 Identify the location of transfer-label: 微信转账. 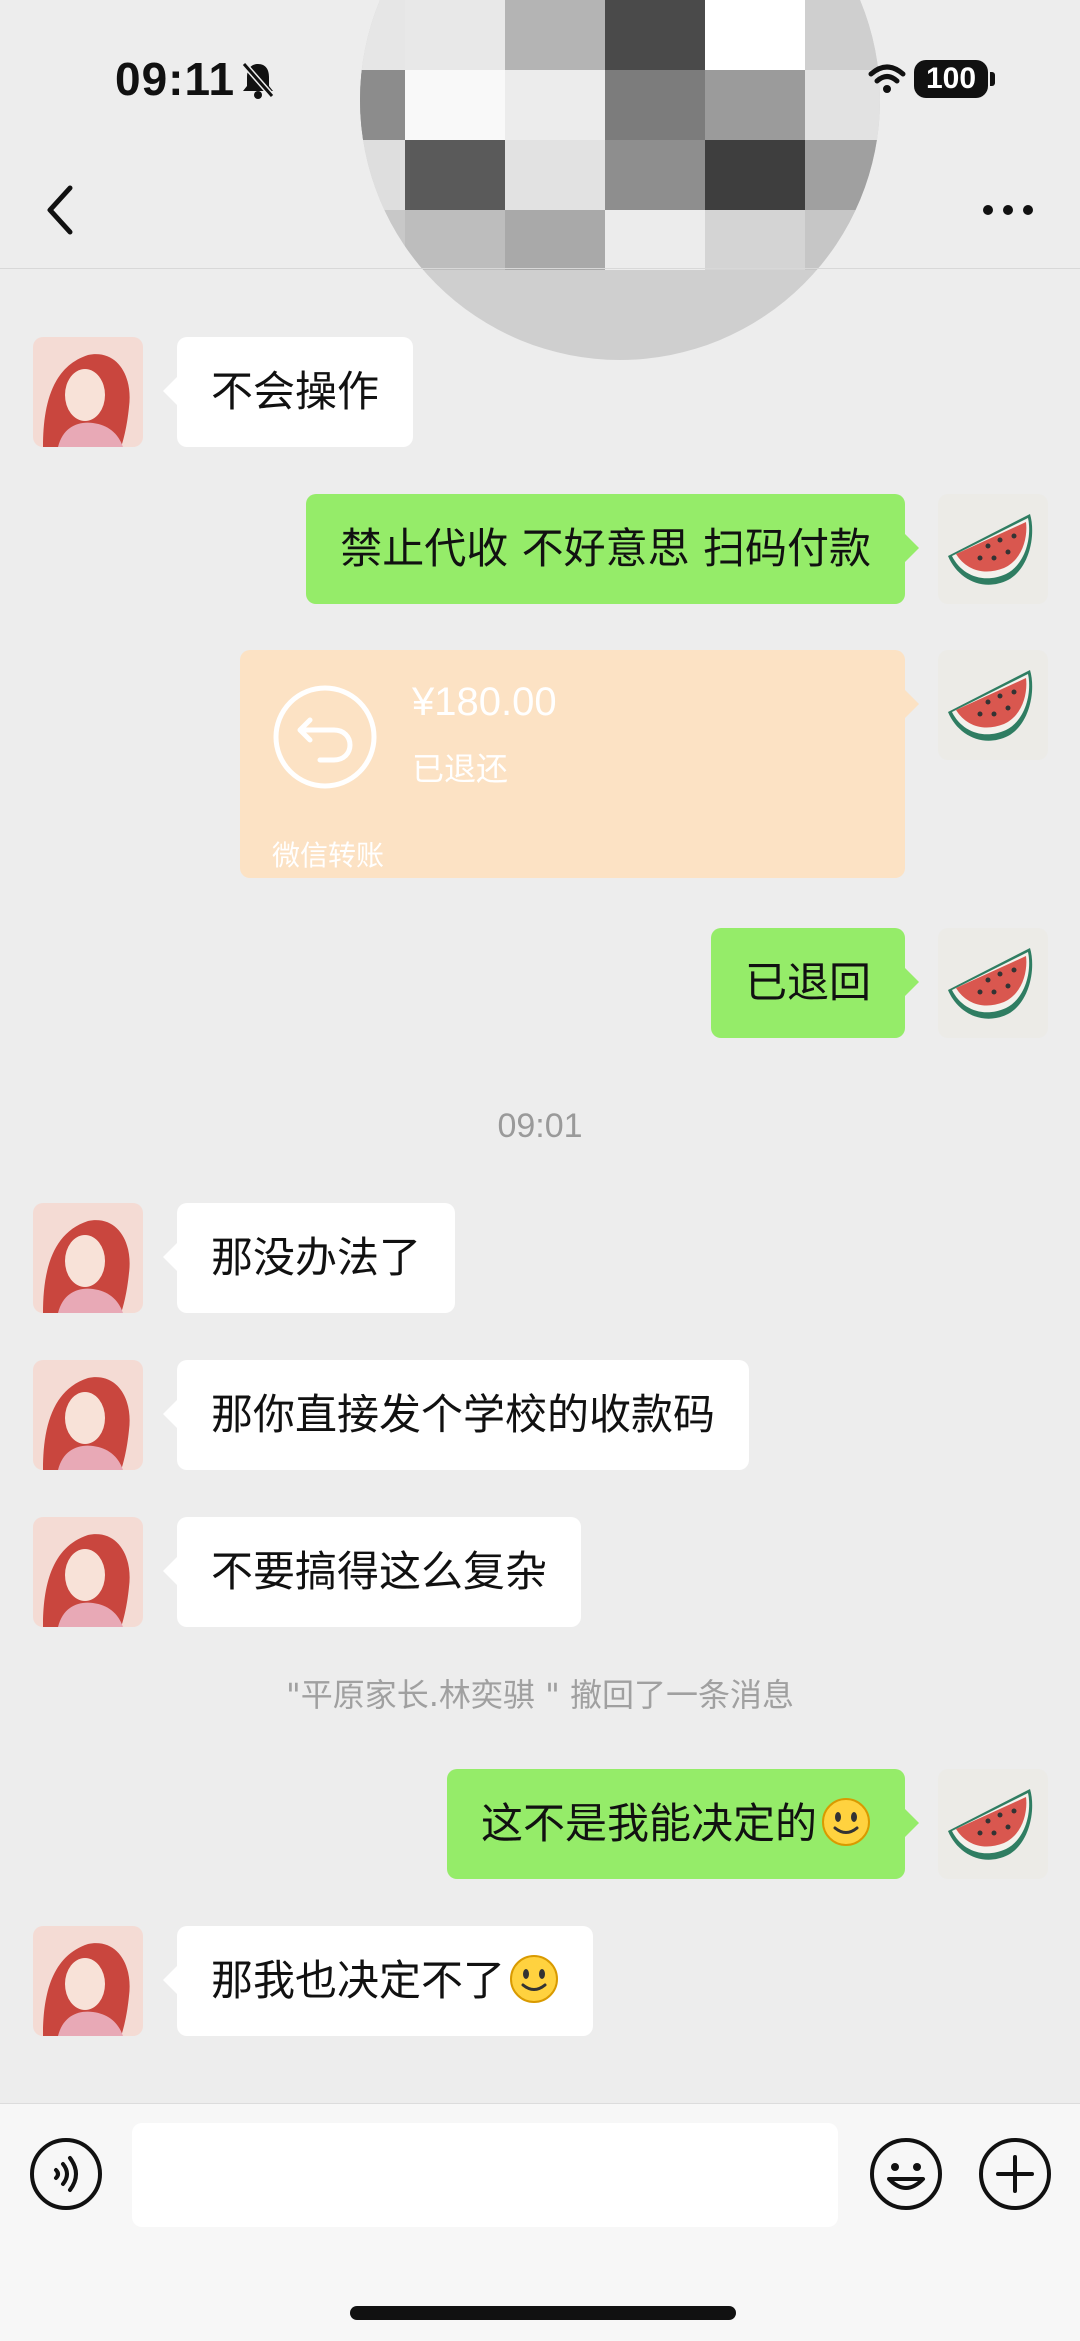
(328, 855).